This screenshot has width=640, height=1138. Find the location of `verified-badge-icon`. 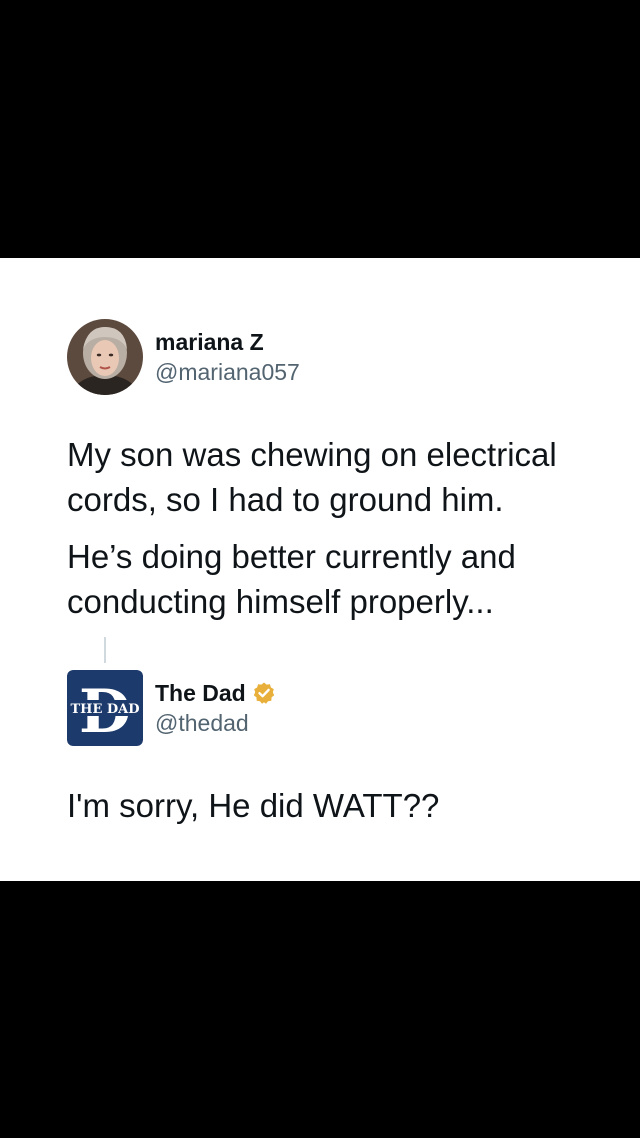

verified-badge-icon is located at coordinates (263, 693).